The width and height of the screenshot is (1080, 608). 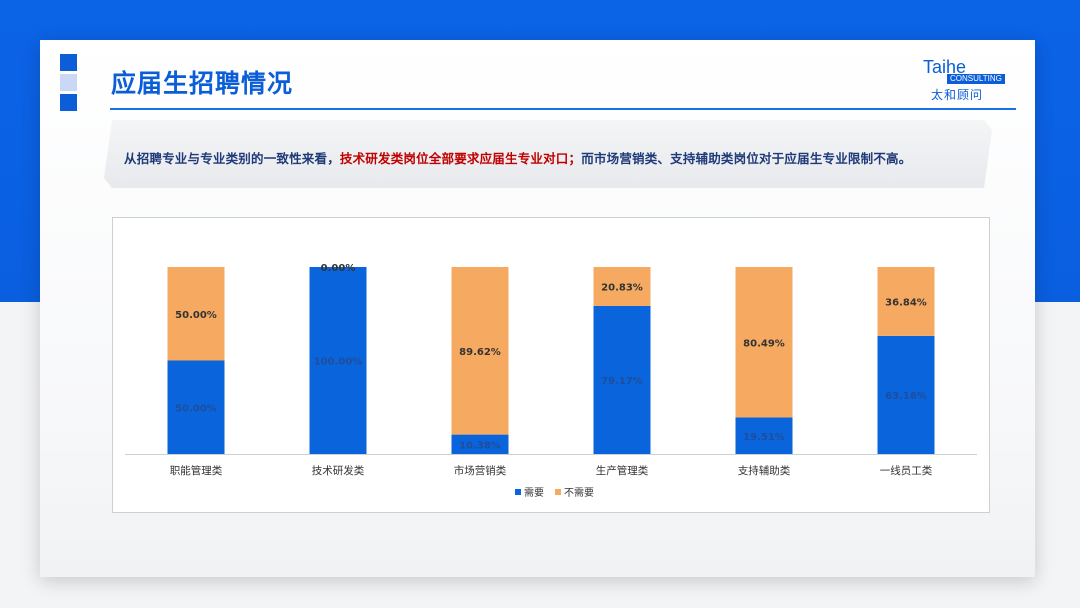 What do you see at coordinates (338, 268) in the screenshot?
I see `data-label-noneed-1: 0.00%` at bounding box center [338, 268].